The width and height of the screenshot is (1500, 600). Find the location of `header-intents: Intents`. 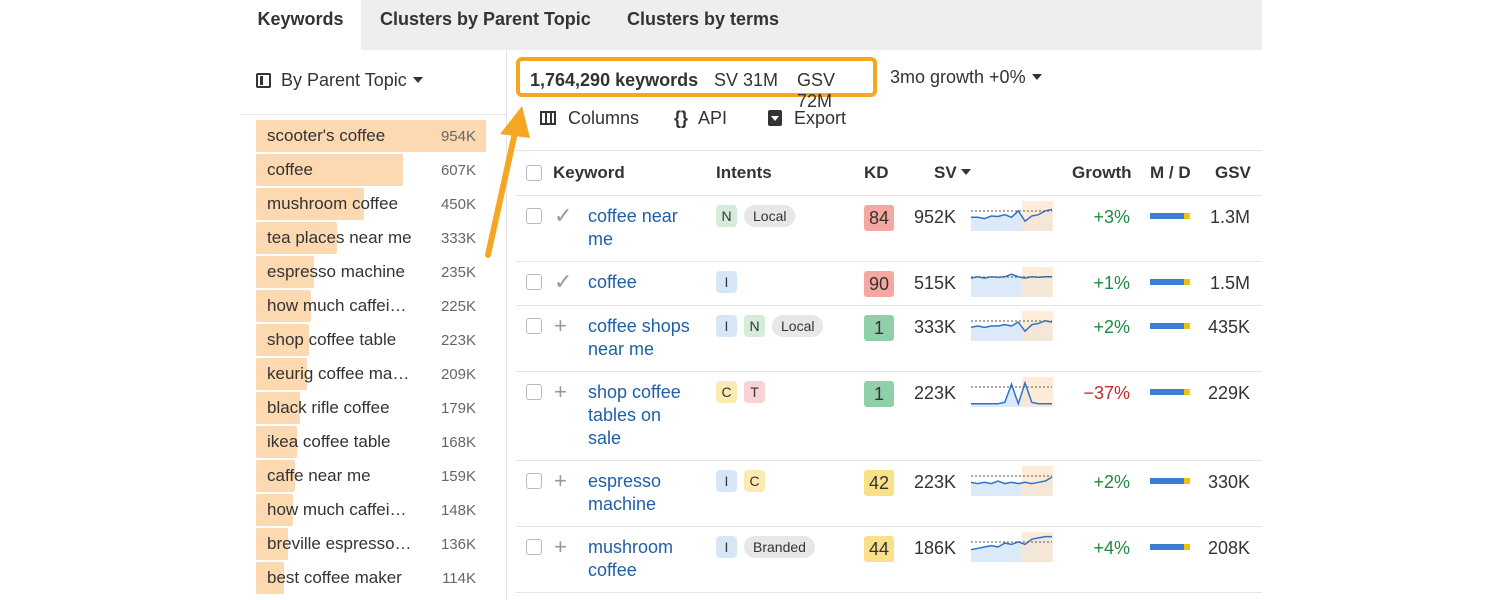

header-intents: Intents is located at coordinates (744, 173).